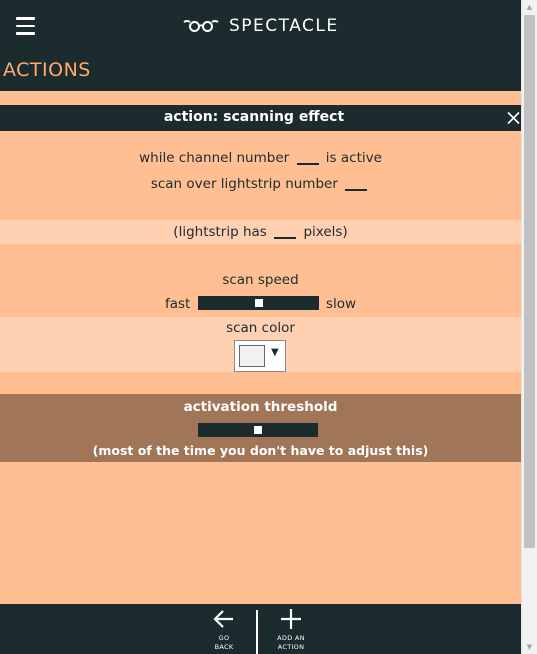  I want to click on scroll-down-icon: ▼, so click(529, 647).